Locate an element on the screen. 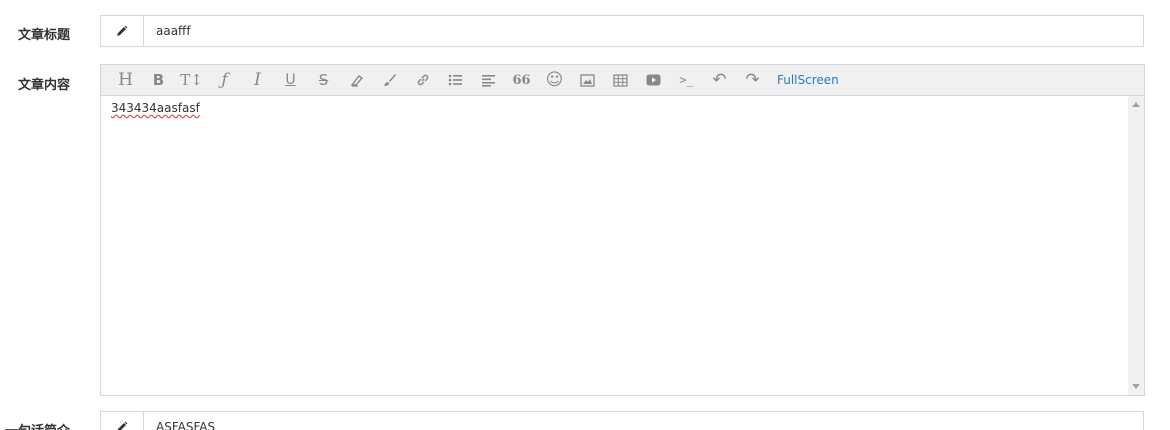  video-icon is located at coordinates (653, 80).